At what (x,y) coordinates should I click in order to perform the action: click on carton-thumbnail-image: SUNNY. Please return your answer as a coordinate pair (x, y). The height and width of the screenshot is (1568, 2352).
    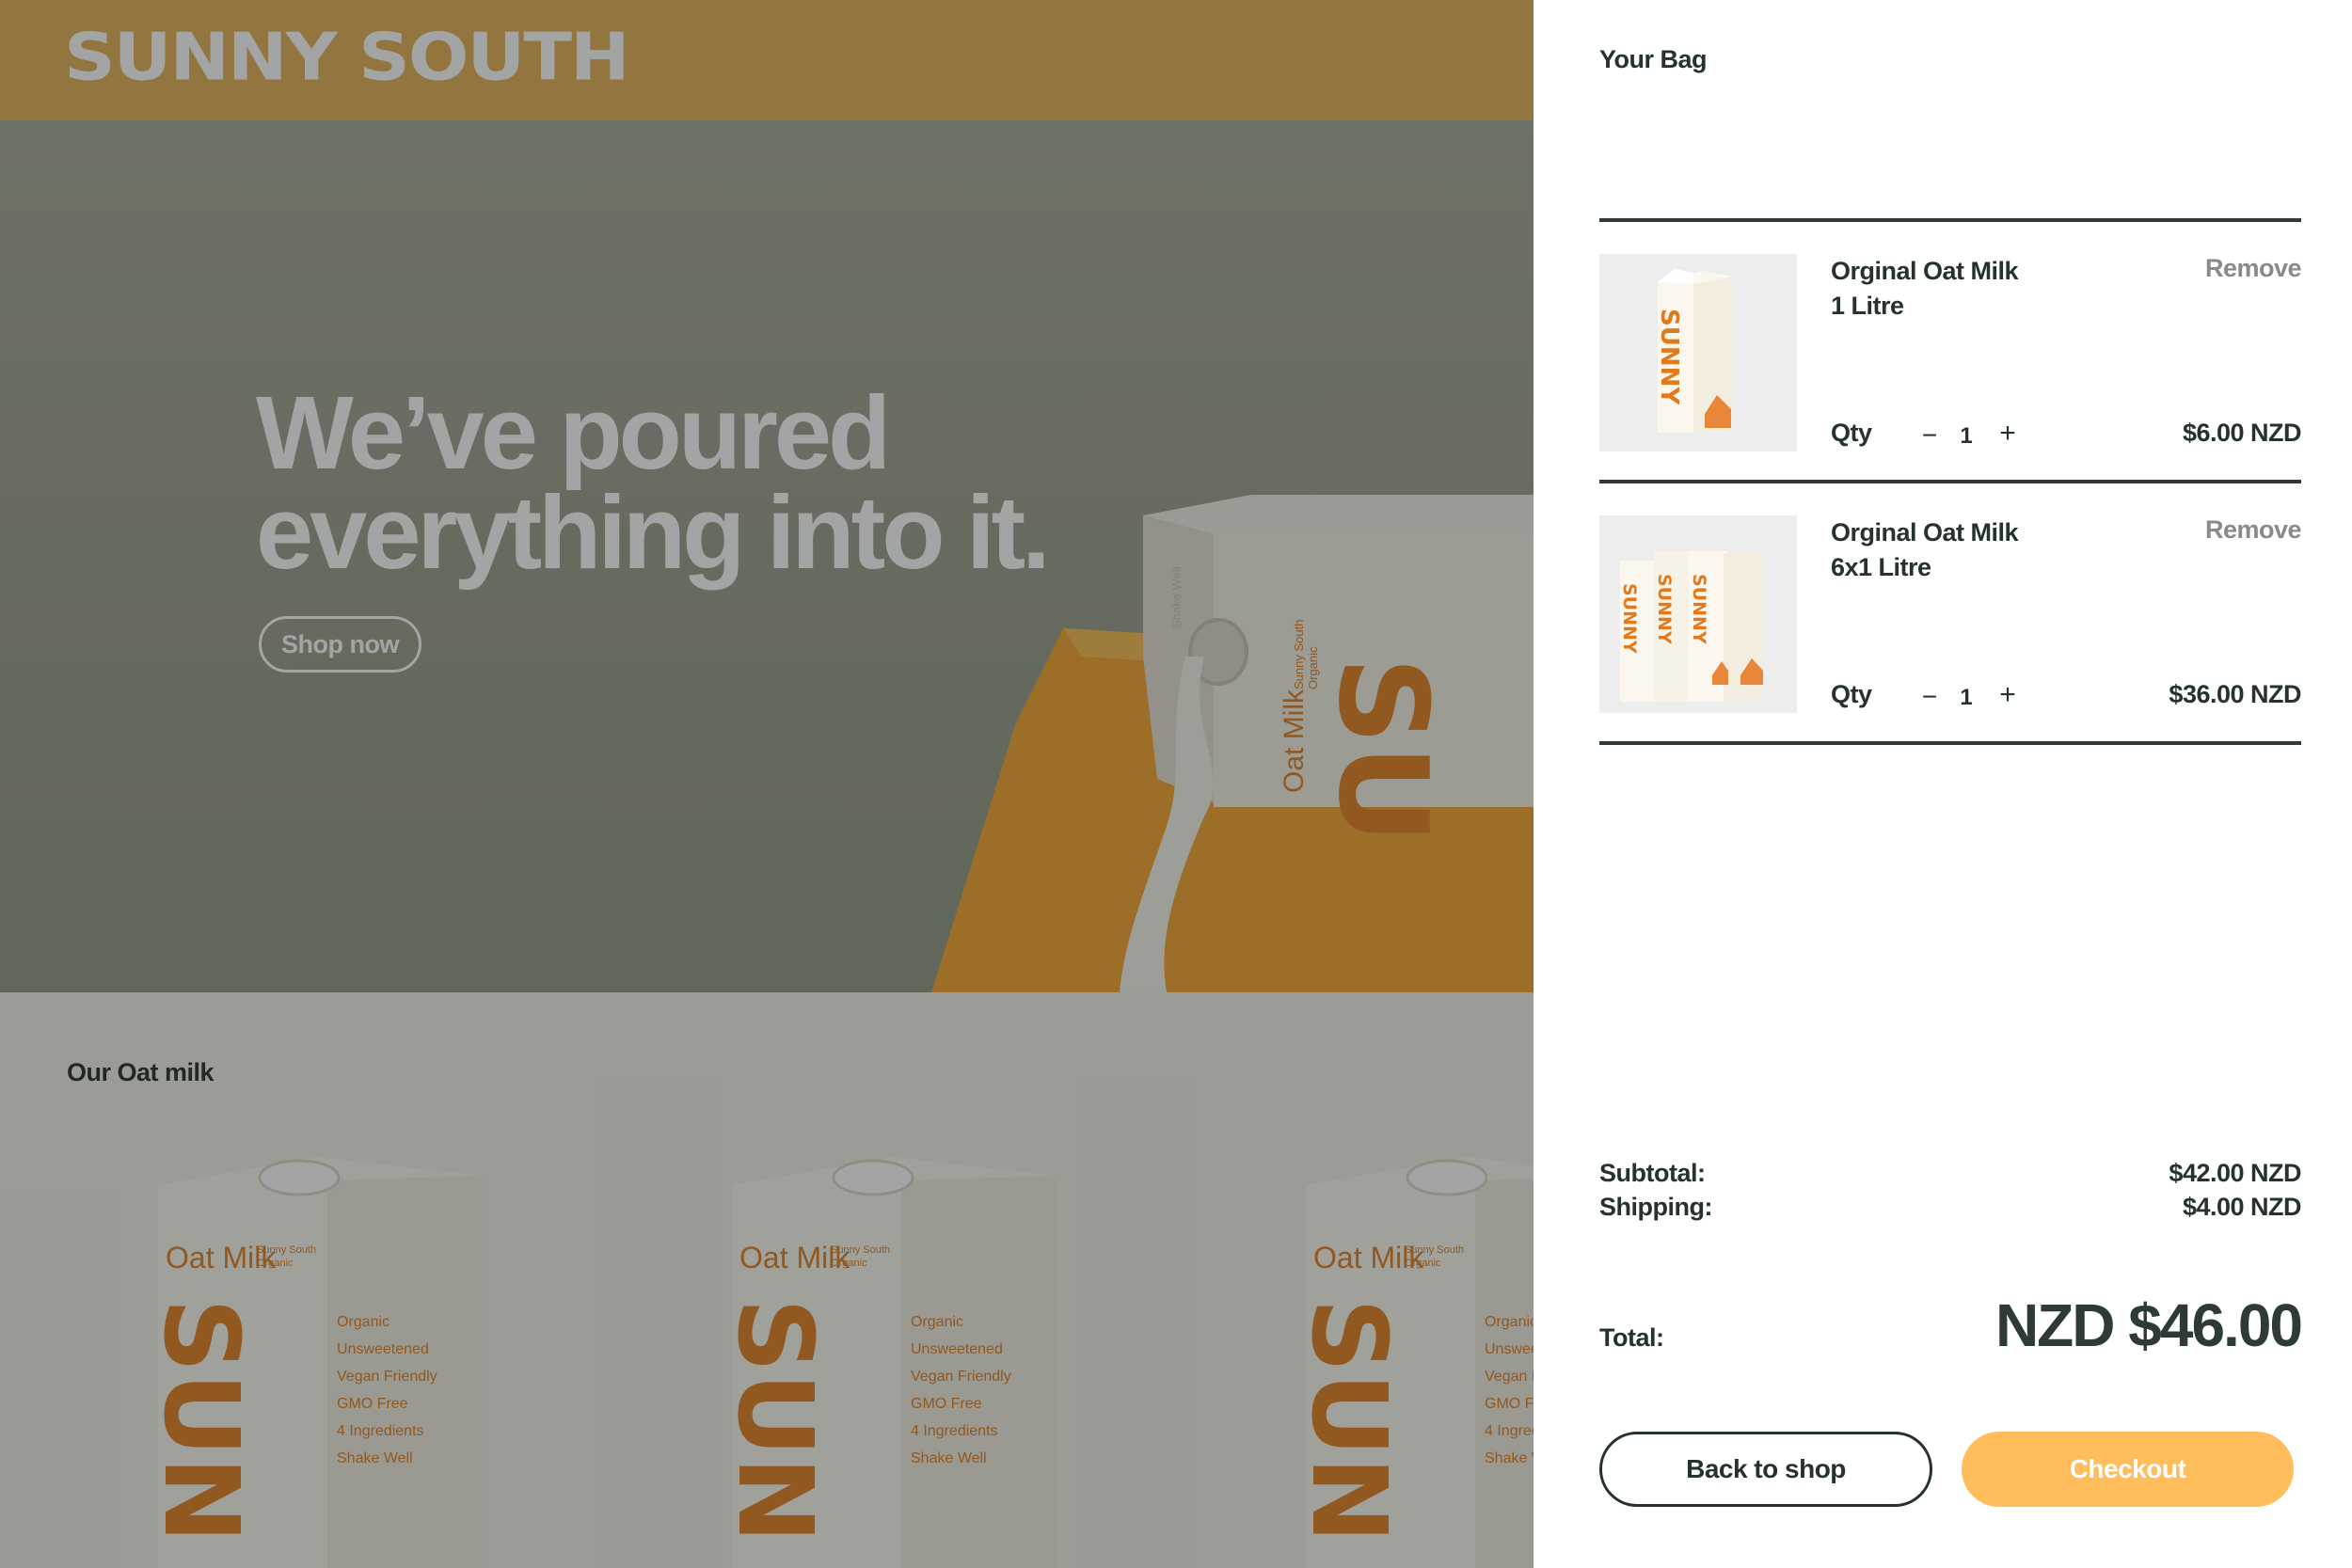
    Looking at the image, I should click on (1694, 351).